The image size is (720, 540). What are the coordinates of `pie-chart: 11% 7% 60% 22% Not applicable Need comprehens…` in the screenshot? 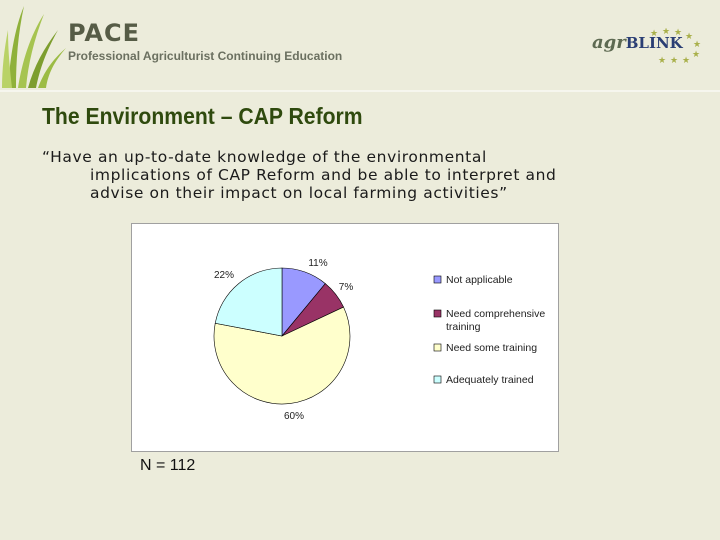 It's located at (379, 340).